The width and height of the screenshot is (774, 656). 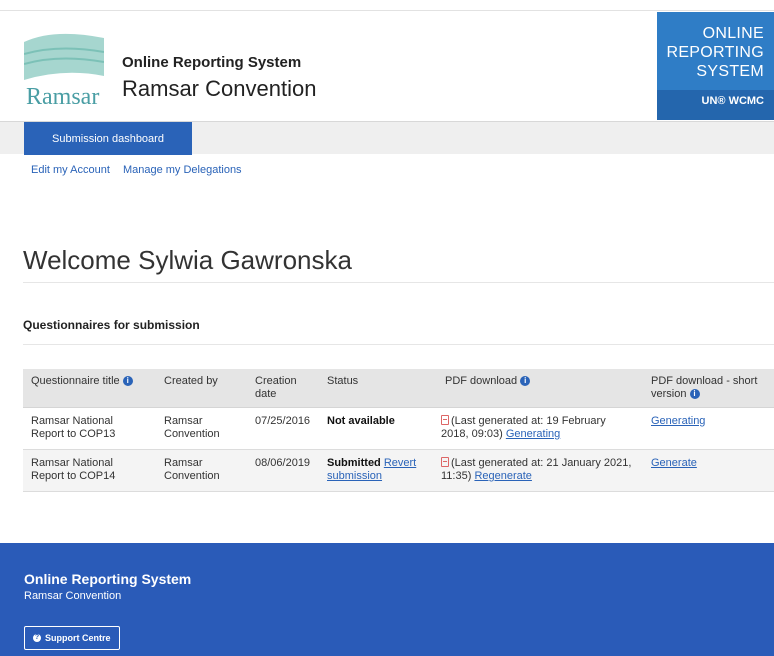 What do you see at coordinates (715, 52) in the screenshot?
I see `ors-badge-text: ONLINE REPORTING SYSTEM` at bounding box center [715, 52].